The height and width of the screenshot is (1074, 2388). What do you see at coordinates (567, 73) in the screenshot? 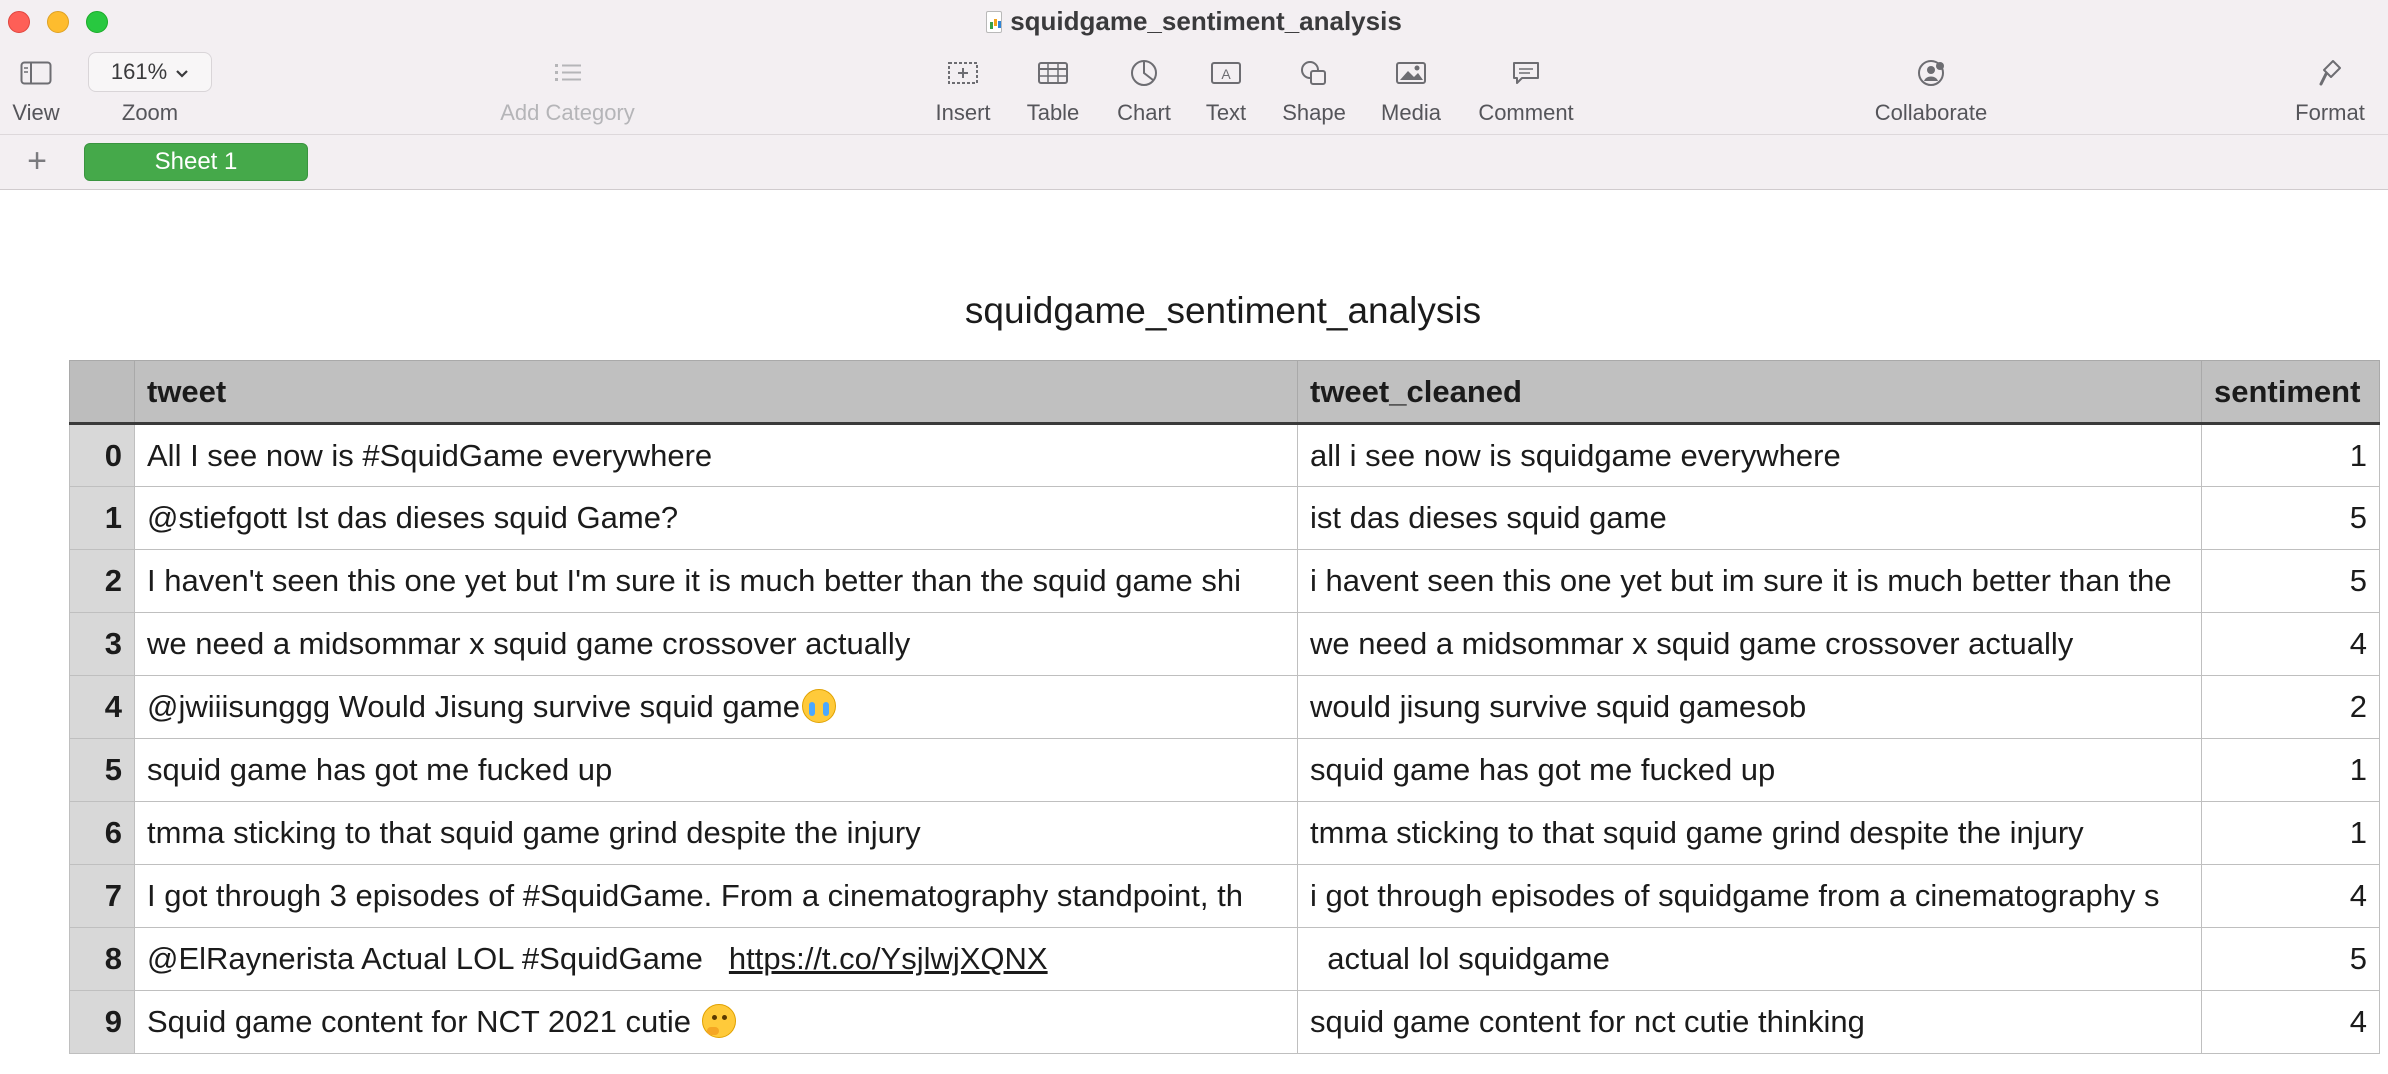
I see `list-icon` at bounding box center [567, 73].